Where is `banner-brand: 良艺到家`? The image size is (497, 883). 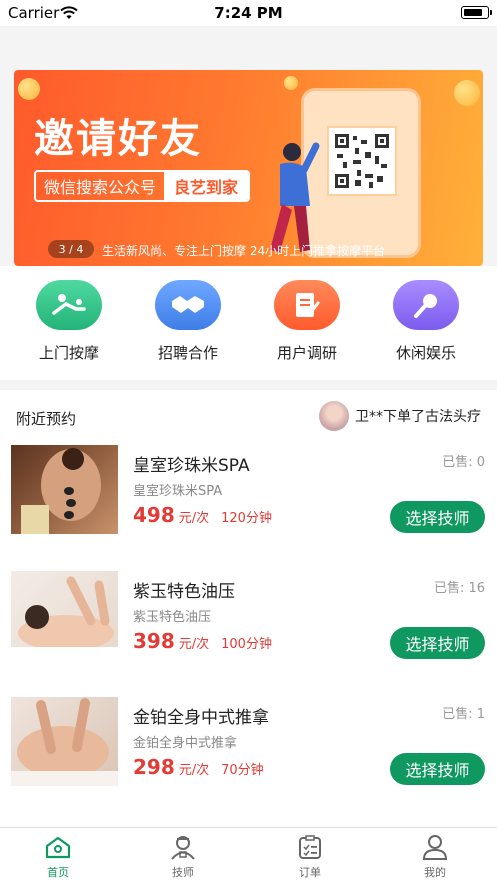
banner-brand: 良艺到家 is located at coordinates (206, 186).